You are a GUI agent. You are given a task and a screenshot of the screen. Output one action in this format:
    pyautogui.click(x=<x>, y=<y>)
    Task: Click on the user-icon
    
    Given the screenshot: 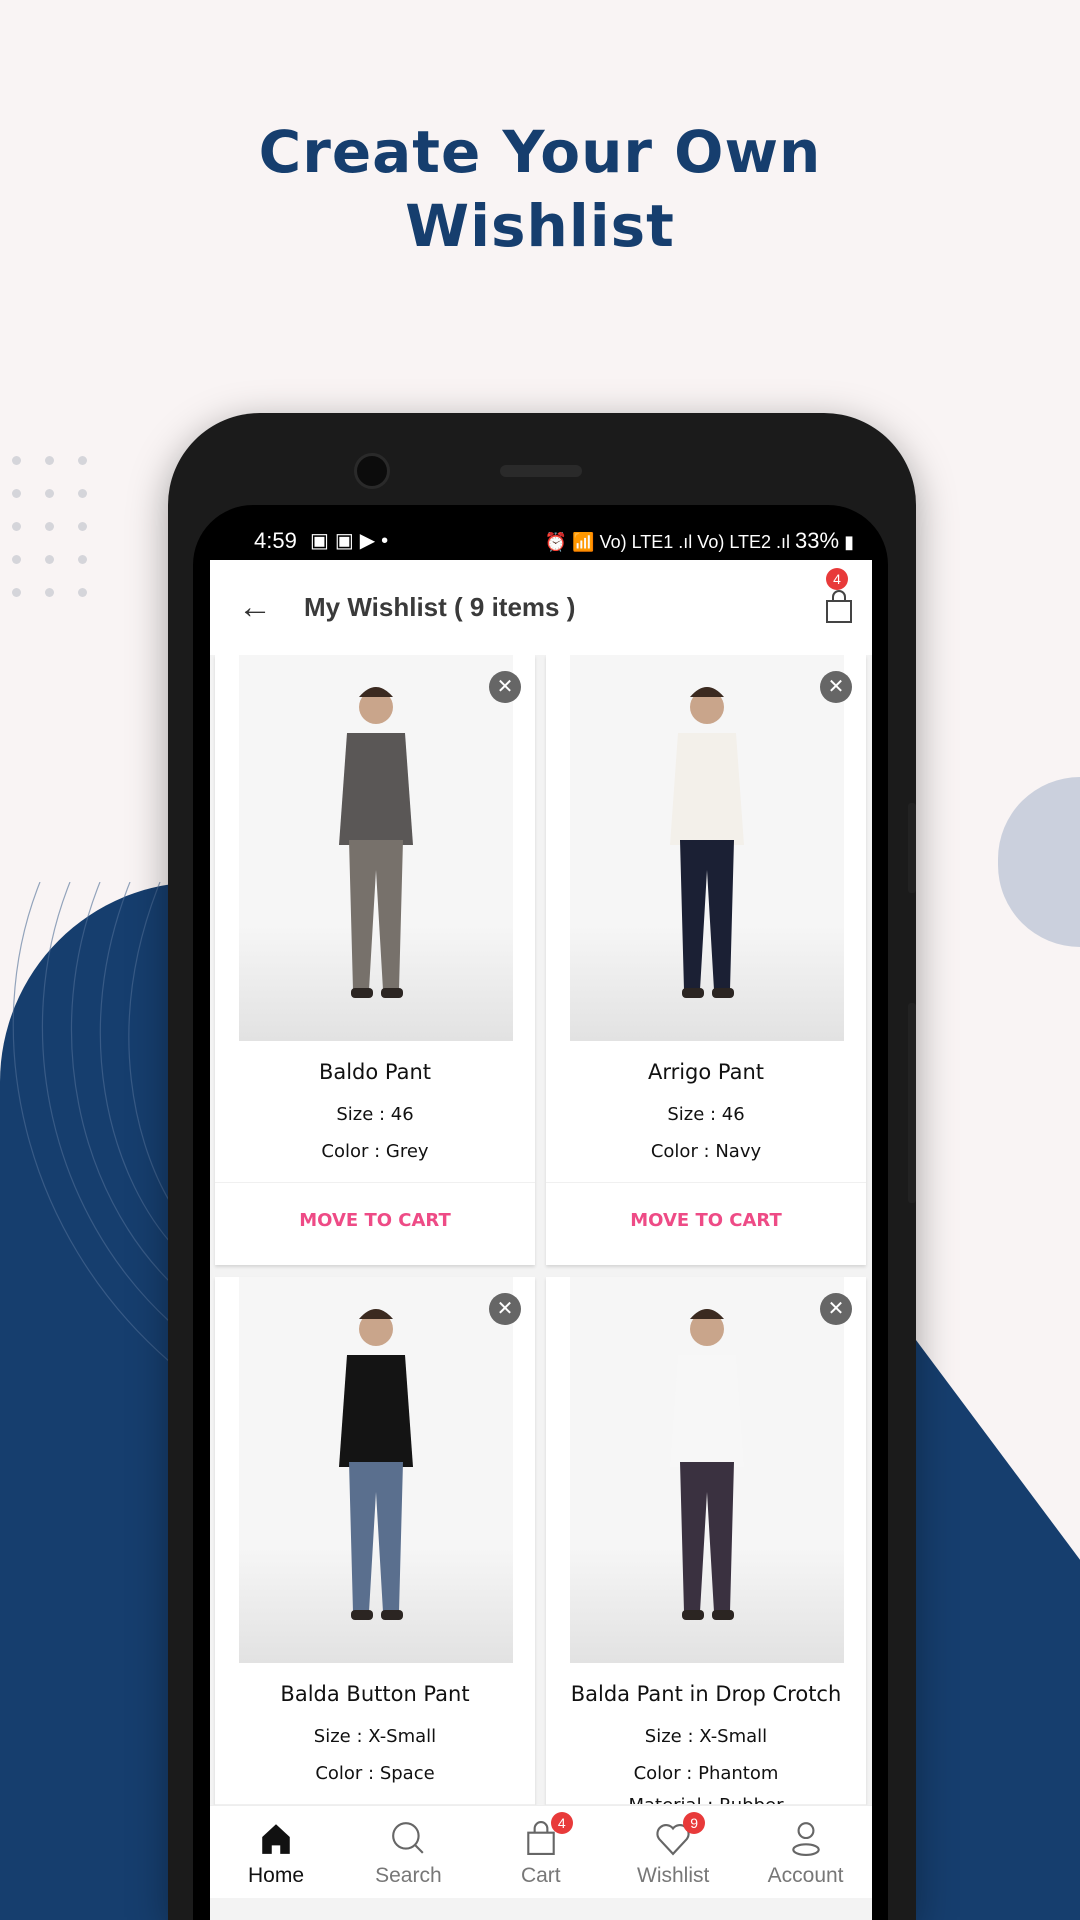 What is the action you would take?
    pyautogui.click(x=805, y=1839)
    